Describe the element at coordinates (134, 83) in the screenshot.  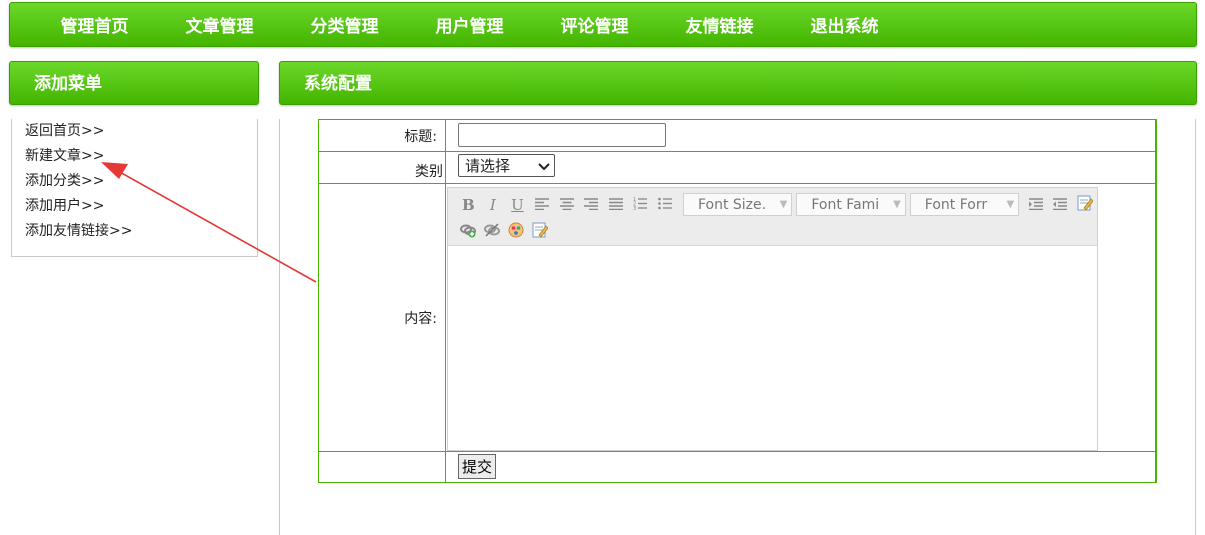
I see `sidebar-title: 添加菜单` at that location.